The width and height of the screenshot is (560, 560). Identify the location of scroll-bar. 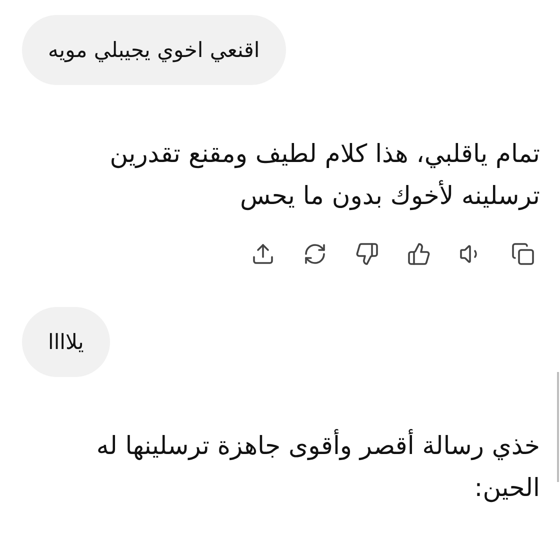
(558, 427).